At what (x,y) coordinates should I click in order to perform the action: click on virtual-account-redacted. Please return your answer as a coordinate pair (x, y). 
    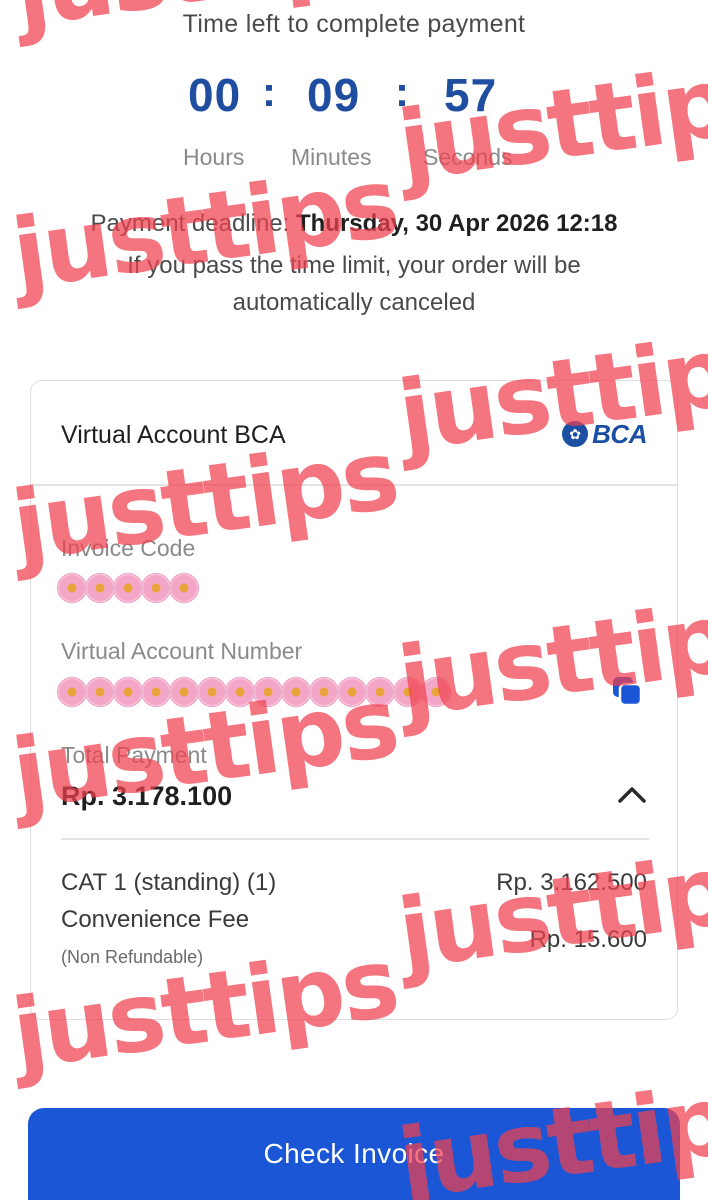
    Looking at the image, I should click on (254, 692).